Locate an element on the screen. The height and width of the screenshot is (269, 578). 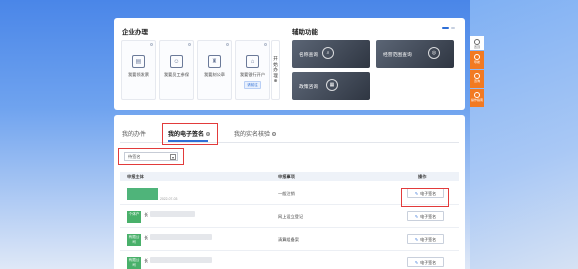
highlight-box-tab is located at coordinates (190, 134).